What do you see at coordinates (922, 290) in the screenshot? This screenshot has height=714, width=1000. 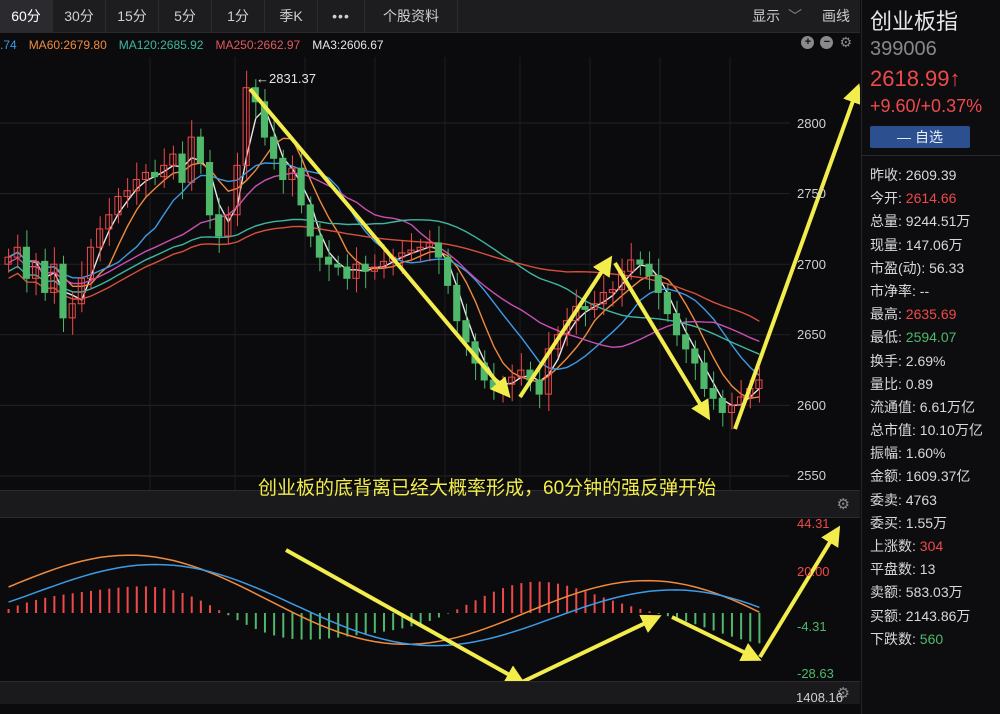 I see `stat-value: --` at bounding box center [922, 290].